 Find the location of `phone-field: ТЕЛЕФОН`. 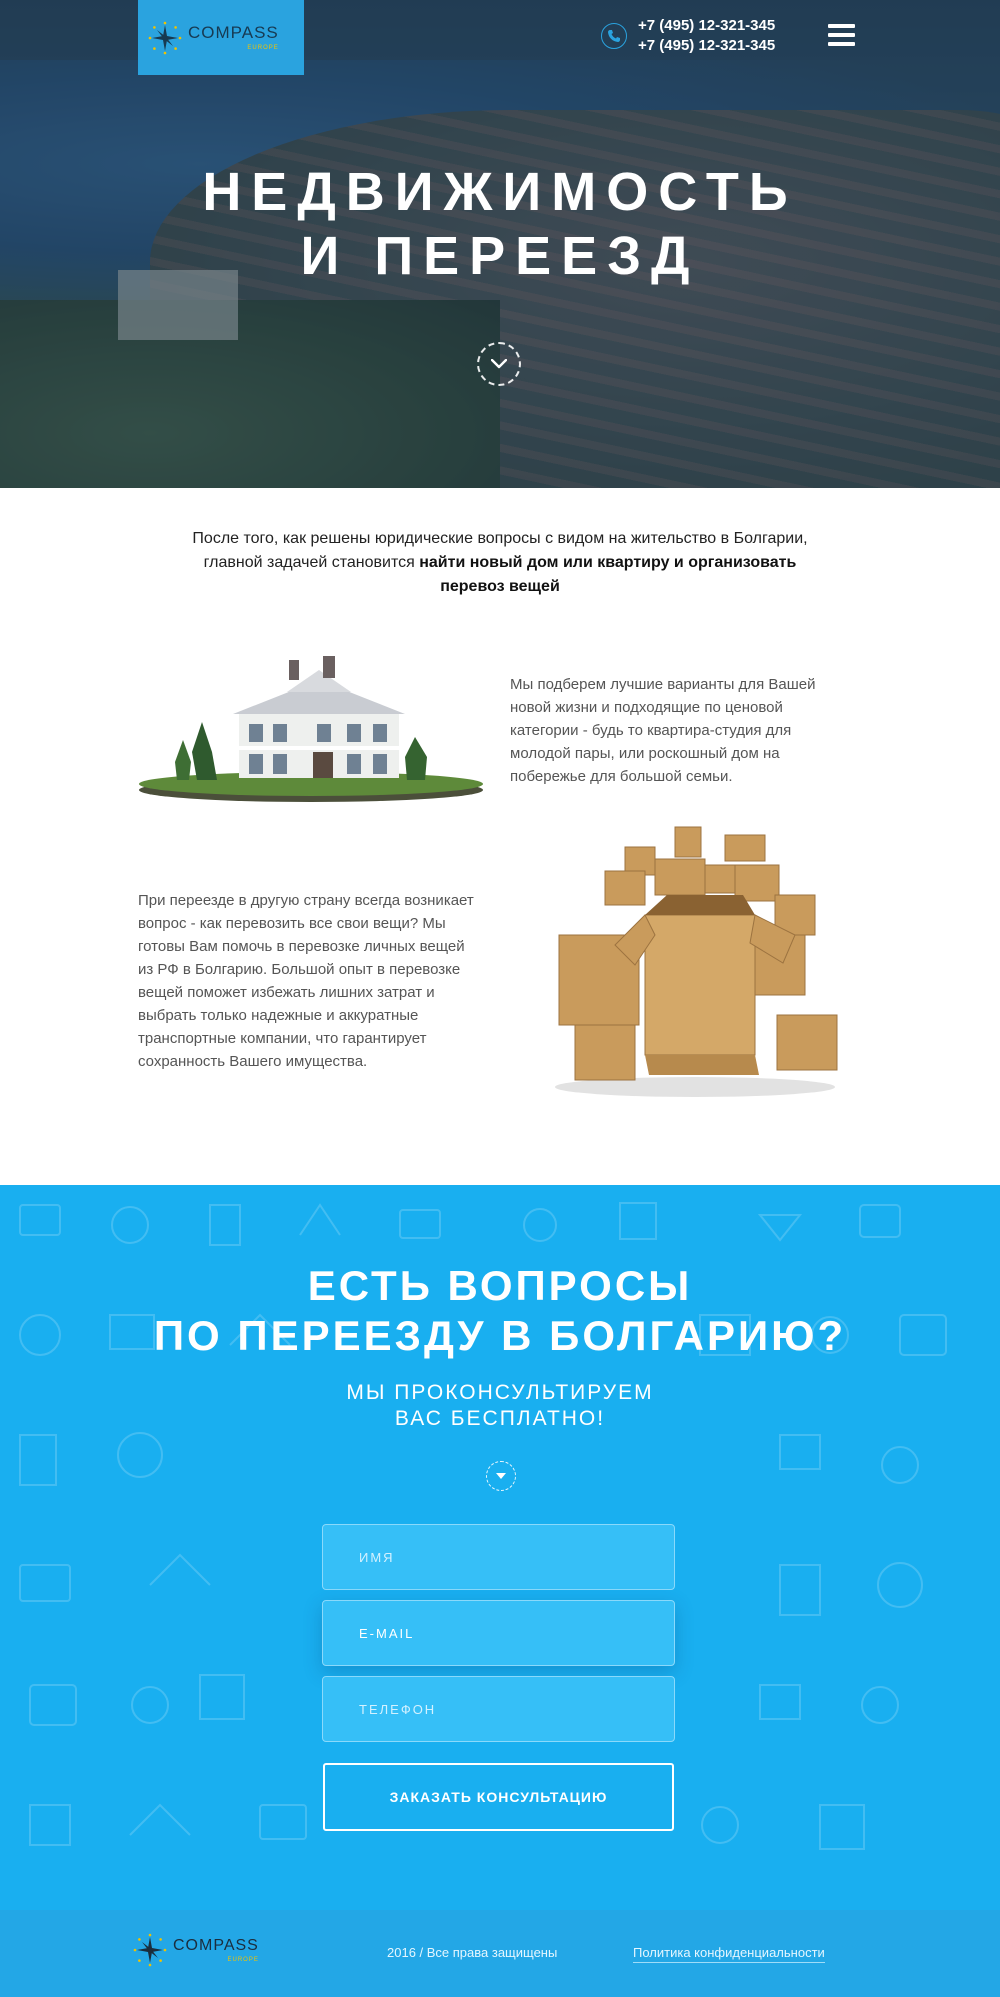

phone-field: ТЕЛЕФОН is located at coordinates (498, 1709).